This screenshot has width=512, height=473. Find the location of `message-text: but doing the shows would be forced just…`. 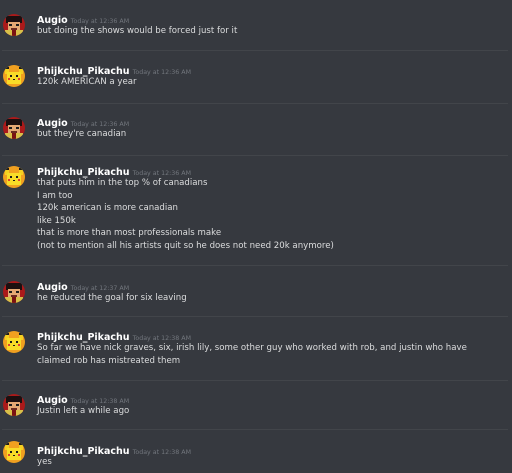

message-text: but doing the shows would be forced just… is located at coordinates (137, 31).